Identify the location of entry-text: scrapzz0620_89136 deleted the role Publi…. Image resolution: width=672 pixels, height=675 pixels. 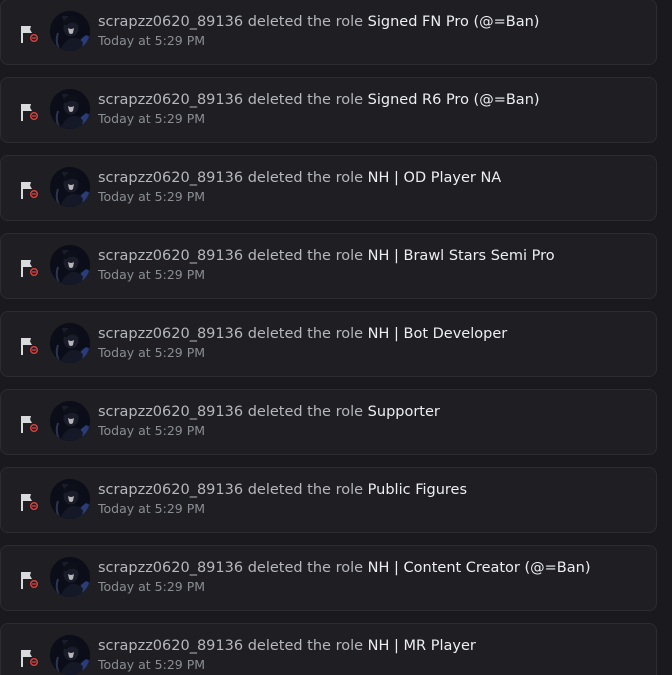
(282, 490).